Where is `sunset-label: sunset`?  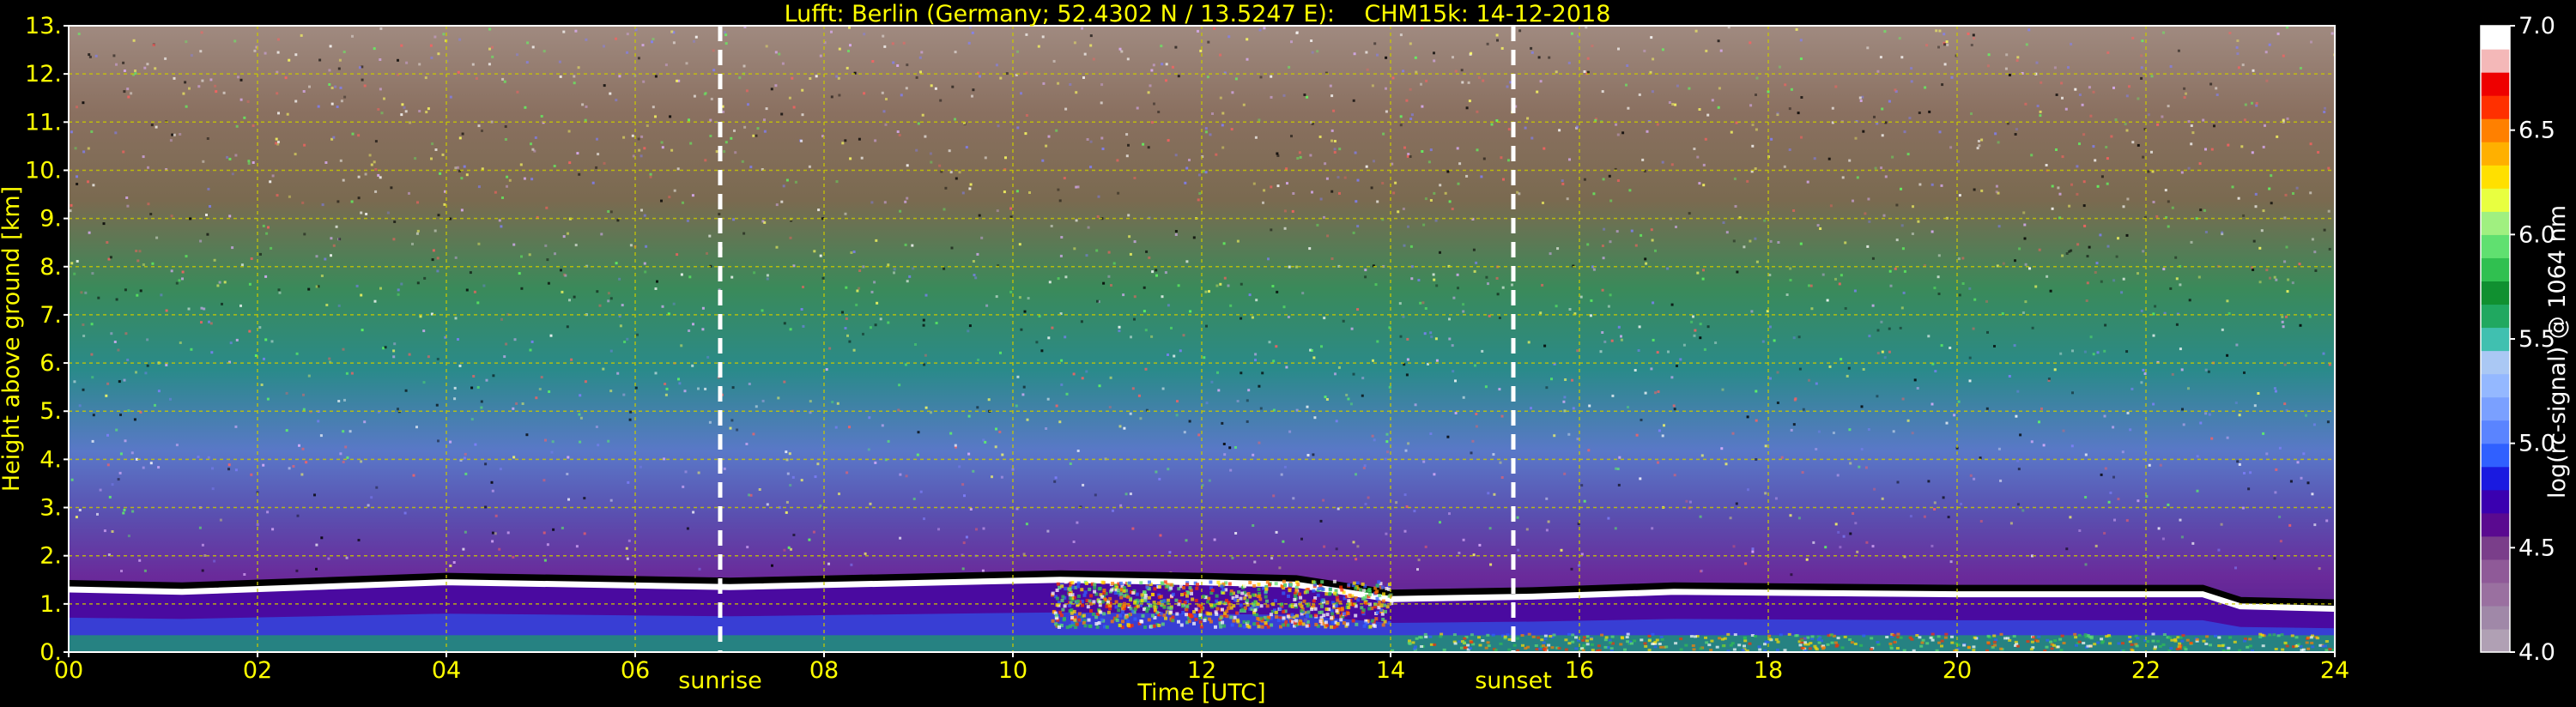
sunset-label: sunset is located at coordinates (1513, 681).